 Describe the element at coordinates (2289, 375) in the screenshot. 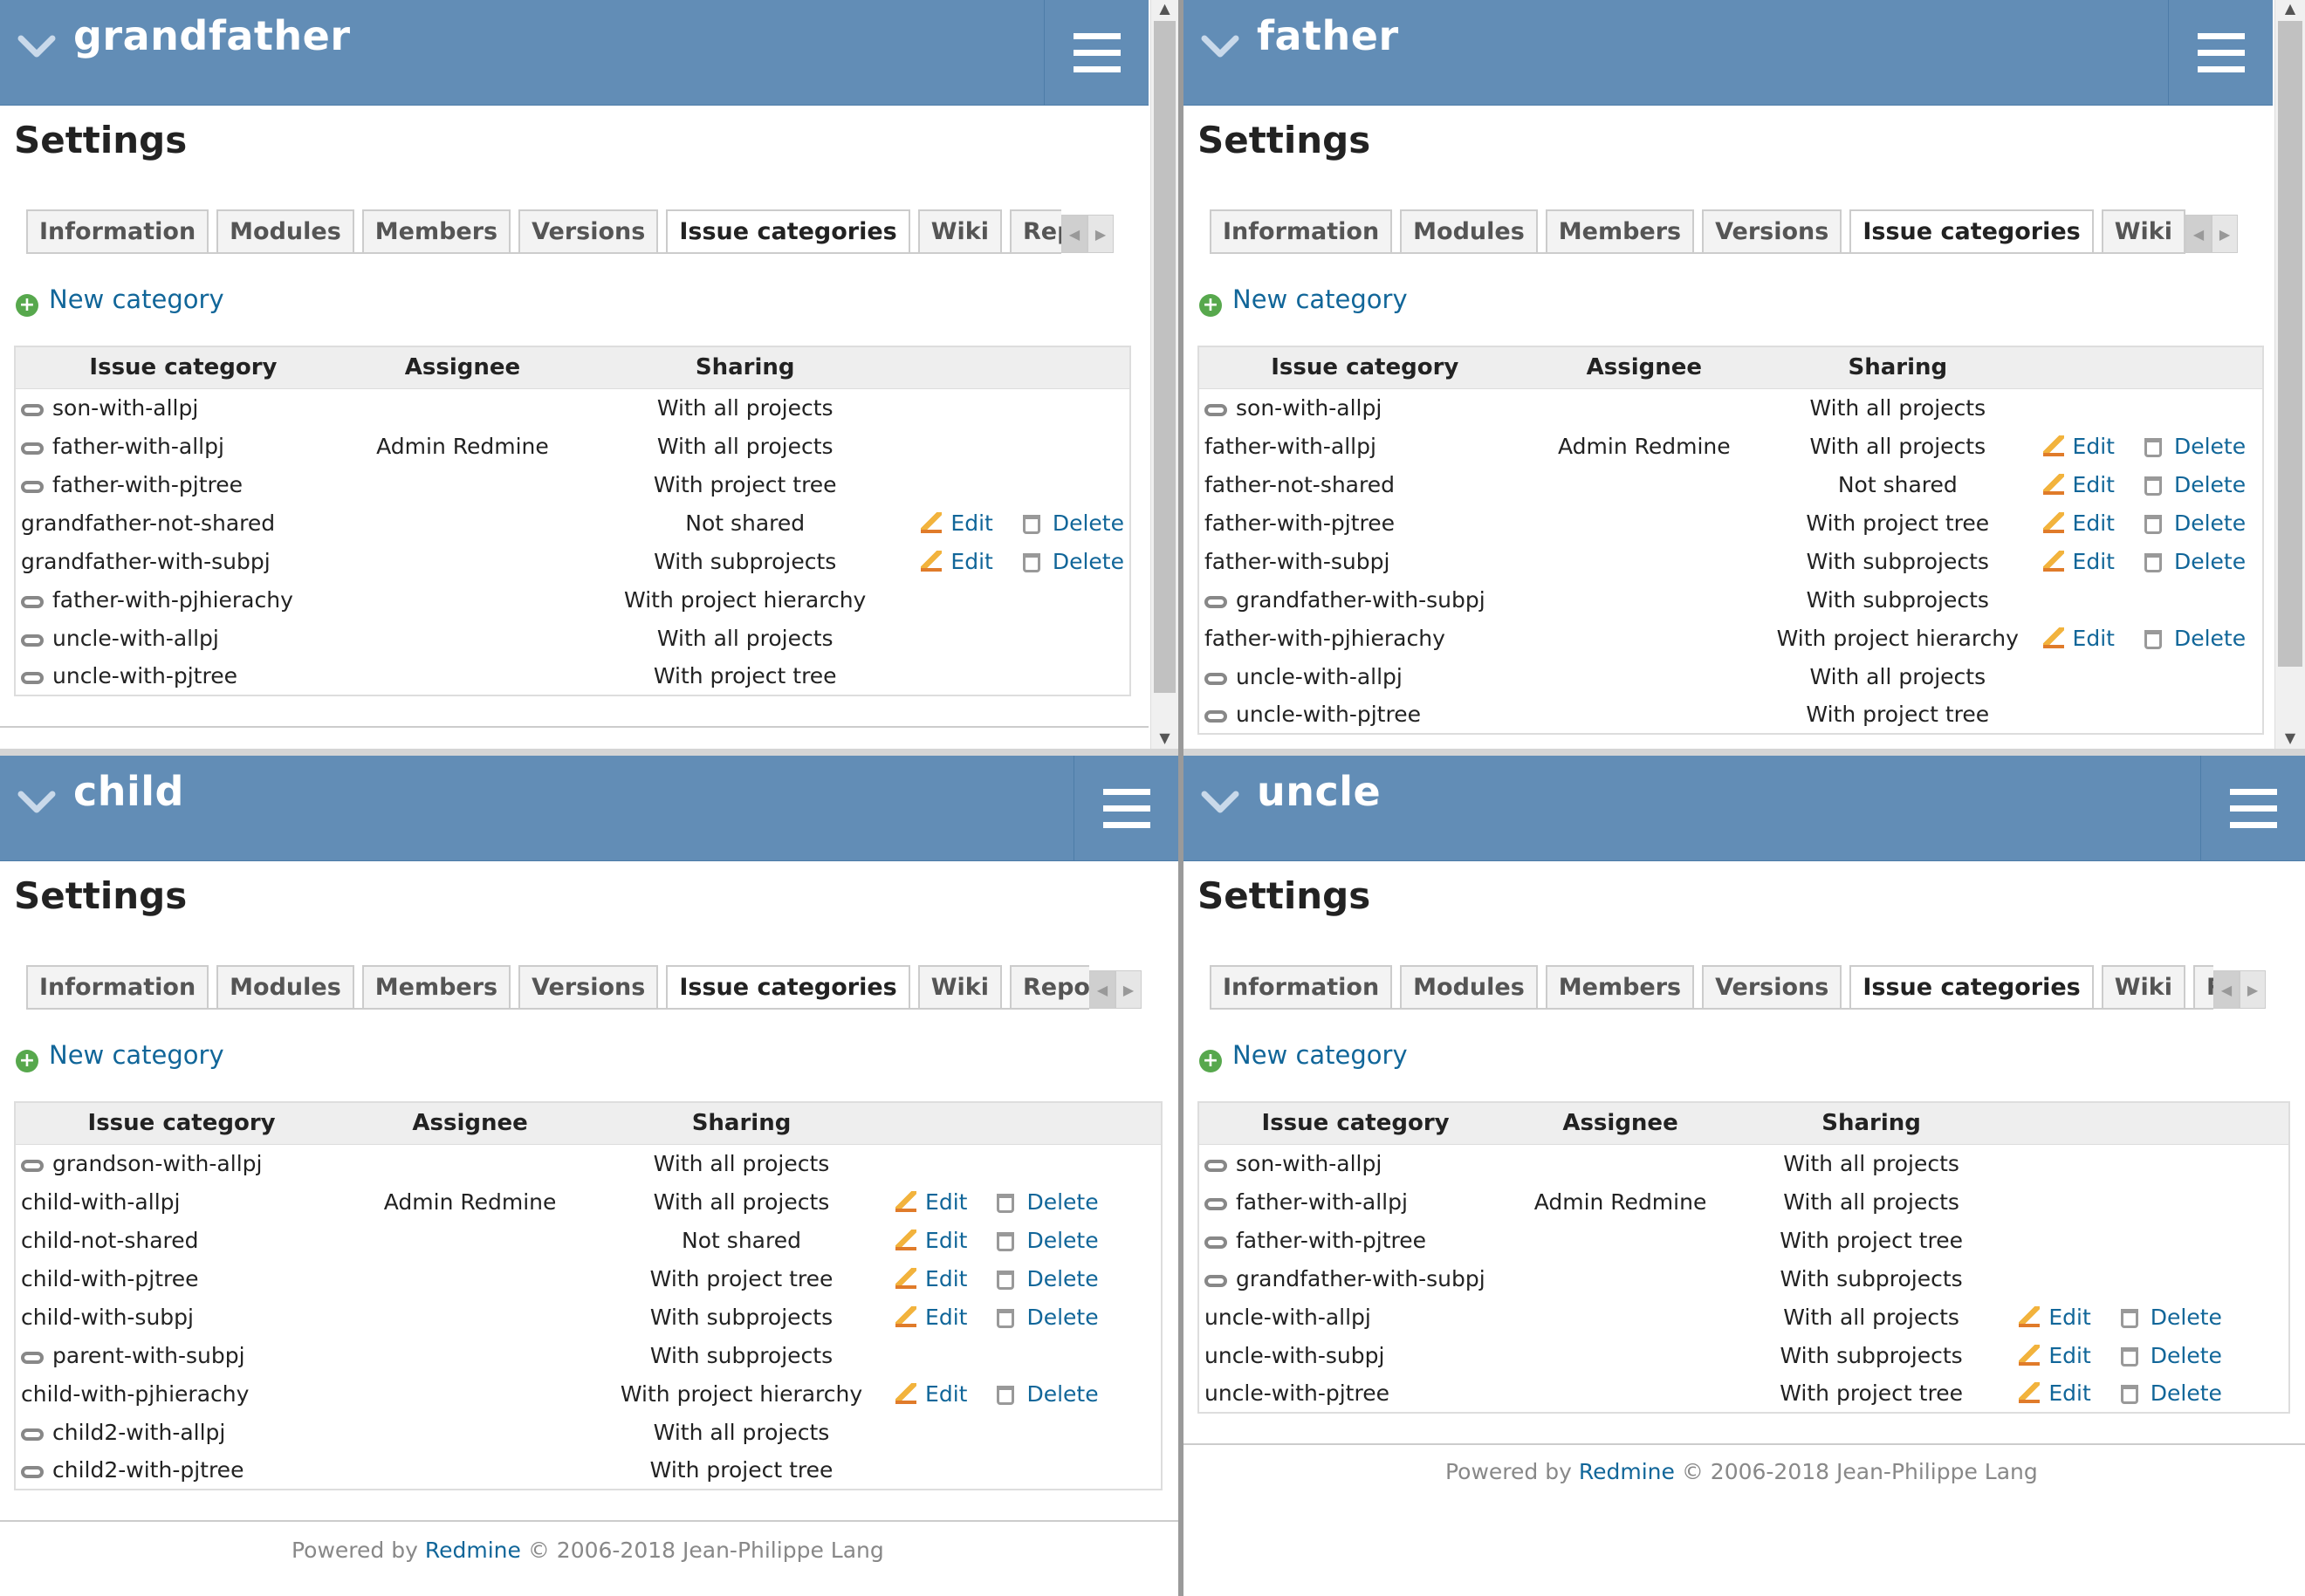

I see `scrollbar-father: ▲ ▼` at that location.